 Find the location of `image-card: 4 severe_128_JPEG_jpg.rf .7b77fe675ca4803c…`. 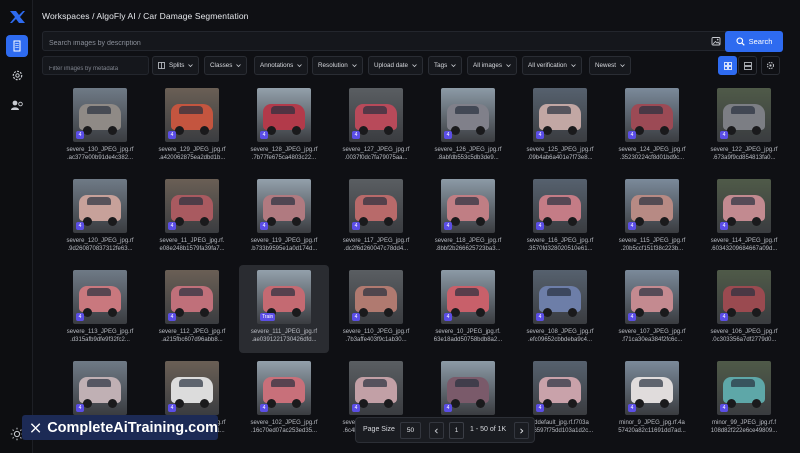

image-card: 4 severe_128_JPEG_jpg.rf .7b77fe675ca4803c… is located at coordinates (284, 127).